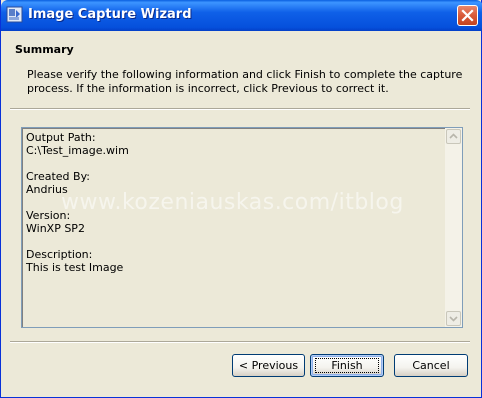  I want to click on created-by-label: Created By:, so click(58, 176).